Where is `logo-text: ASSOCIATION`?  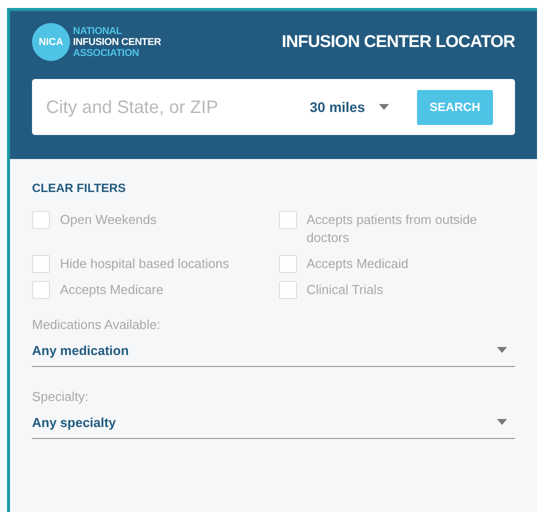
logo-text: ASSOCIATION is located at coordinates (106, 53).